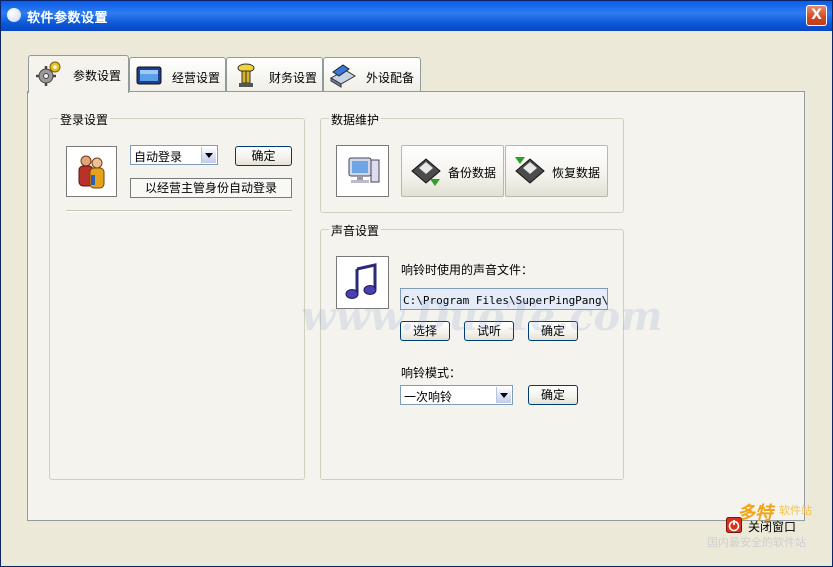  I want to click on tab-finance: 财务设置, so click(274, 74).